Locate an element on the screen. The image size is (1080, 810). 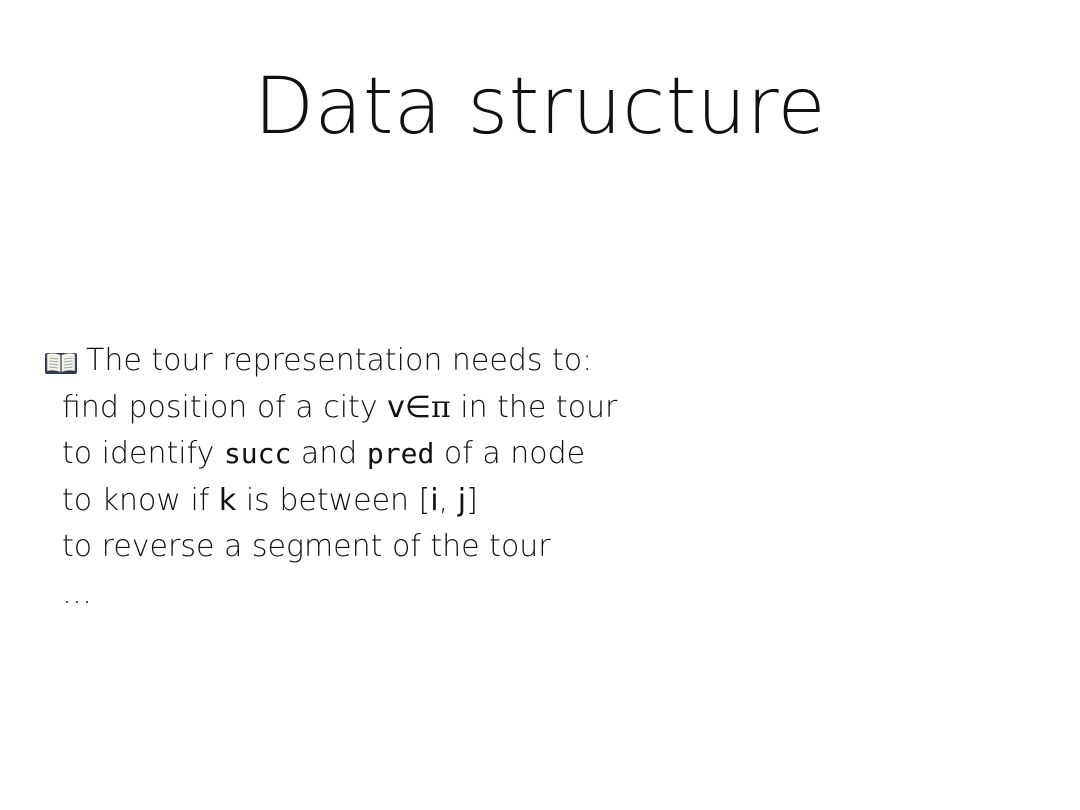
math-symbol-pi: π is located at coordinates (441, 407).